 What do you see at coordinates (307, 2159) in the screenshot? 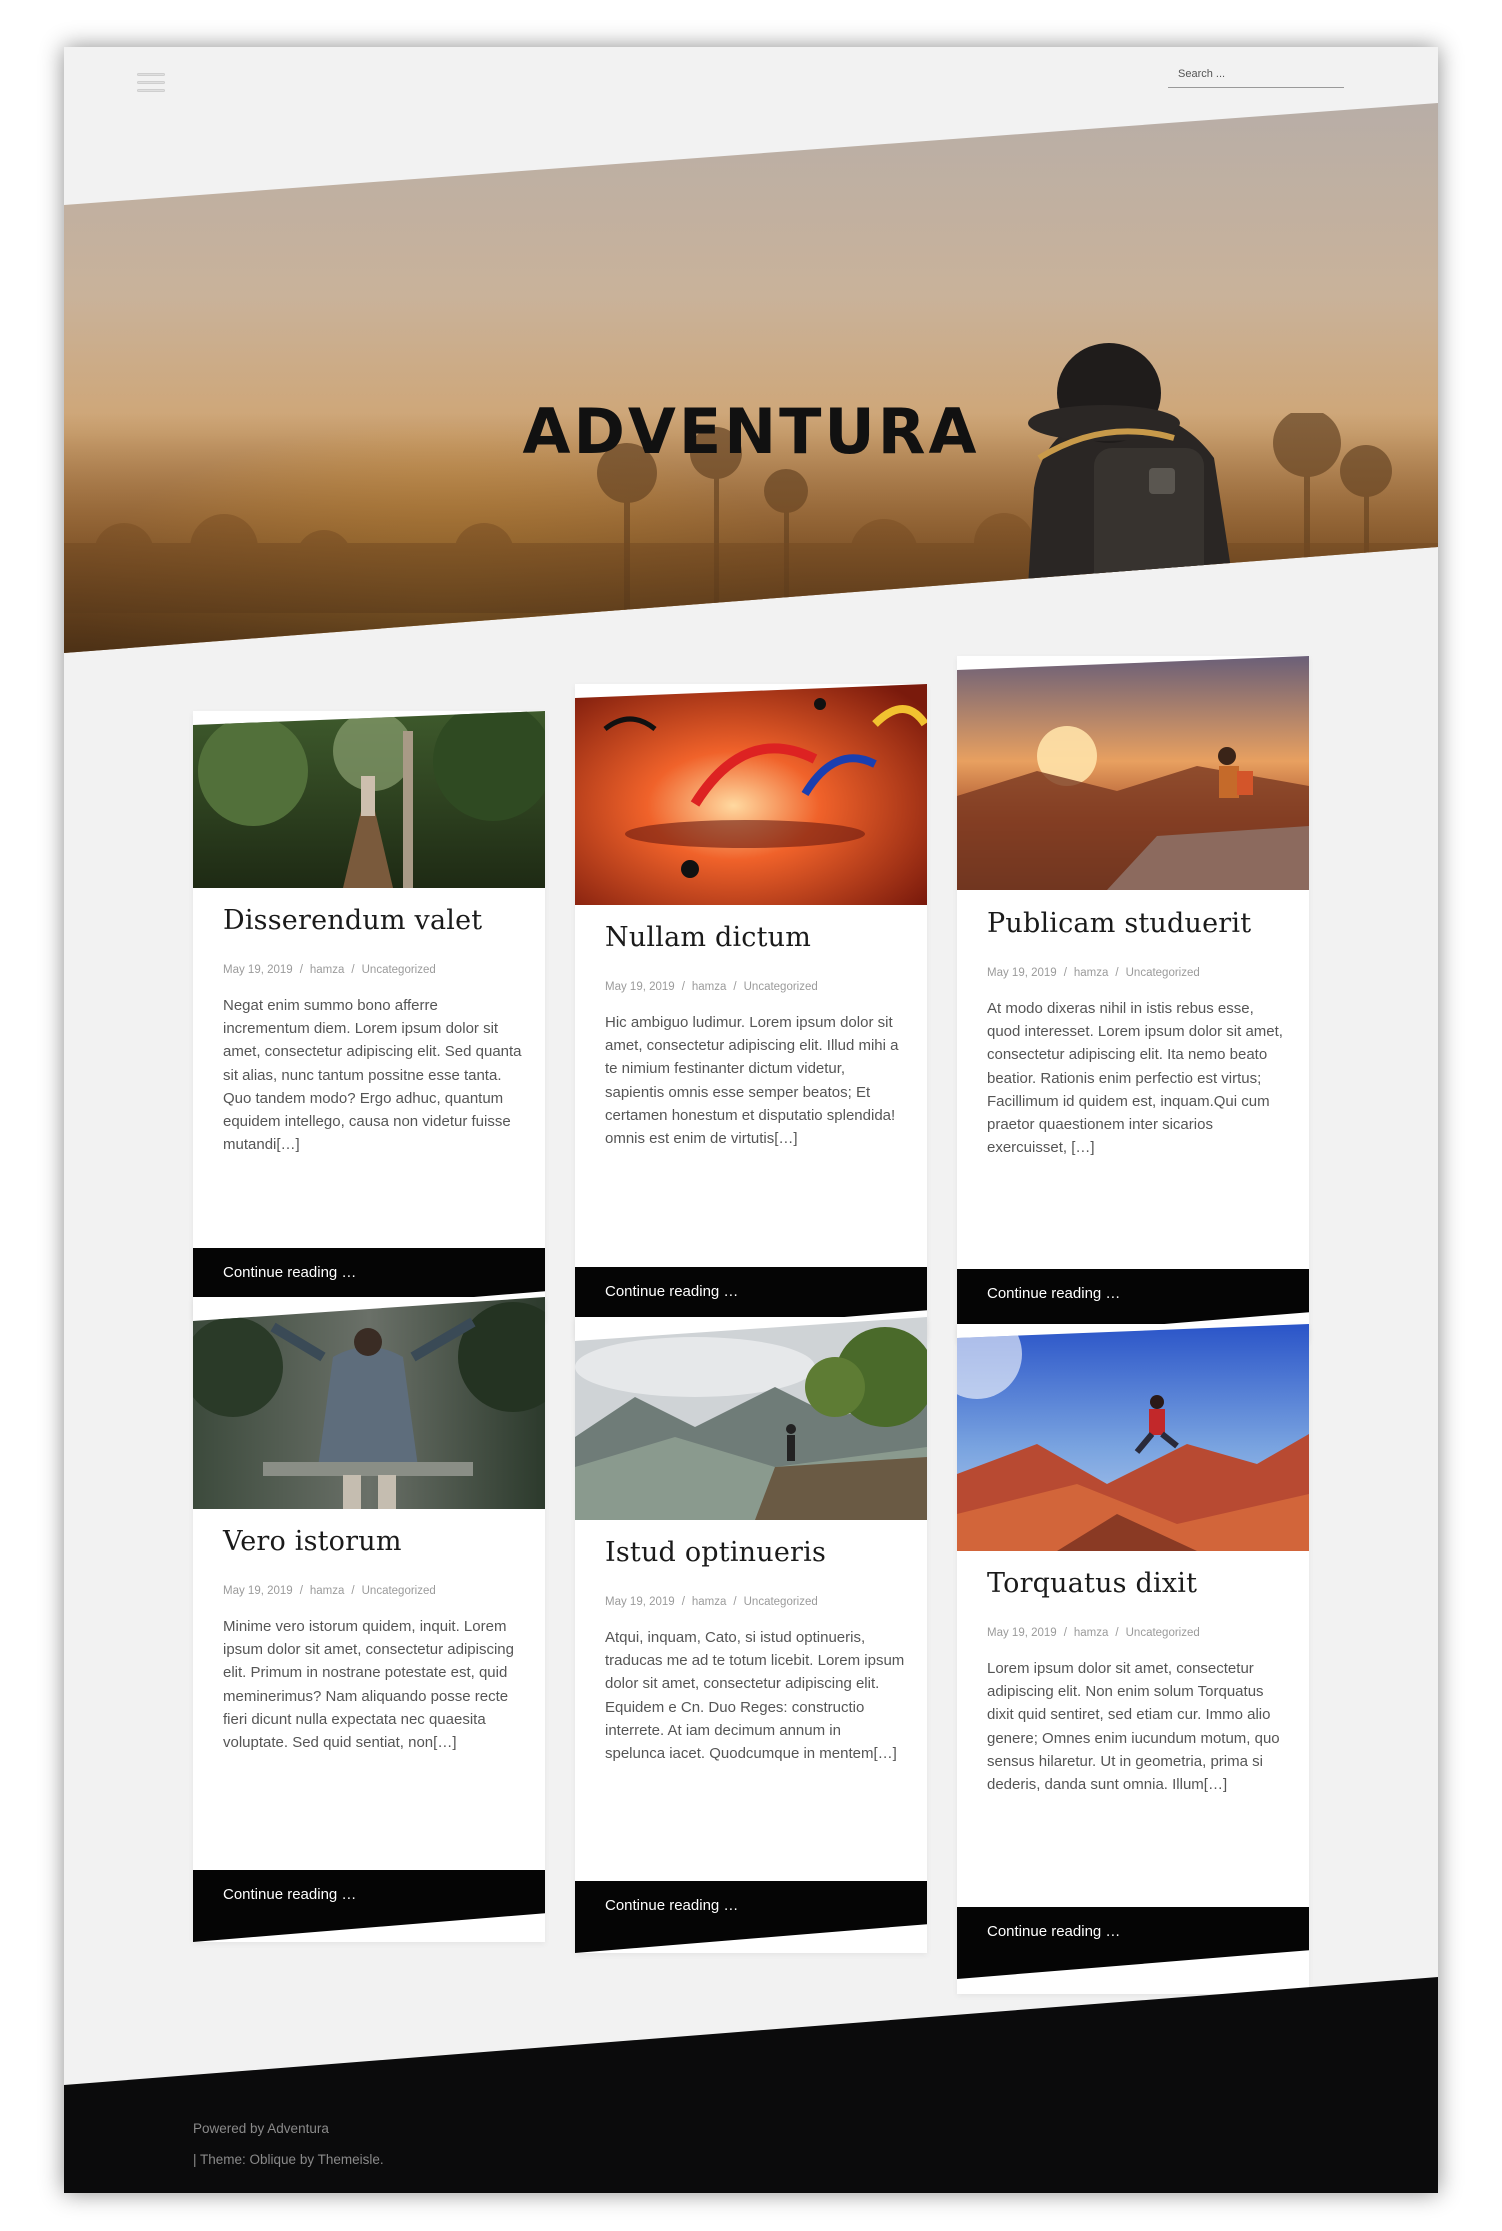
I see `theme-by-label: by` at bounding box center [307, 2159].